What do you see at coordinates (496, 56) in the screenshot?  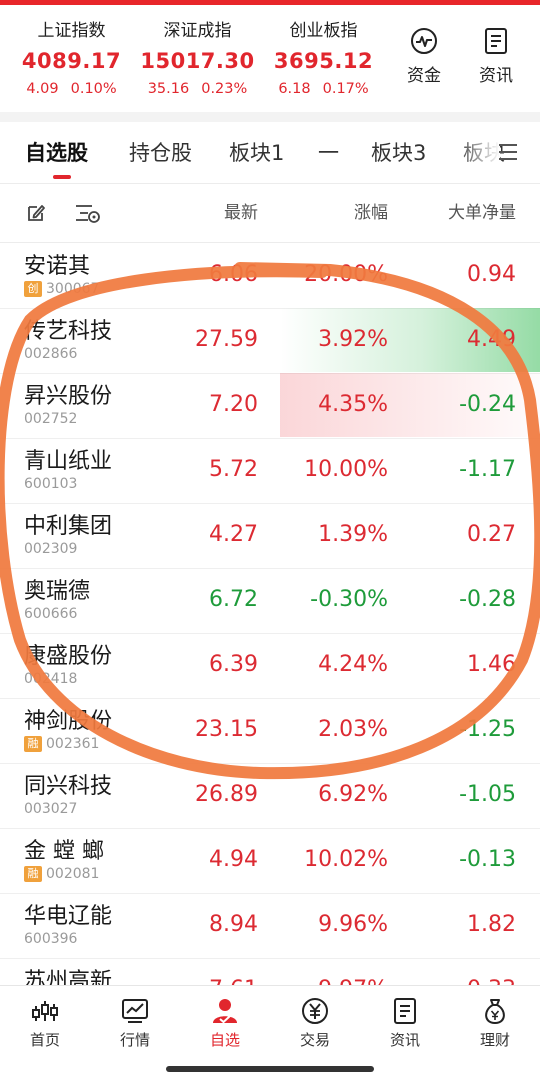 I see `news-button: 资讯` at bounding box center [496, 56].